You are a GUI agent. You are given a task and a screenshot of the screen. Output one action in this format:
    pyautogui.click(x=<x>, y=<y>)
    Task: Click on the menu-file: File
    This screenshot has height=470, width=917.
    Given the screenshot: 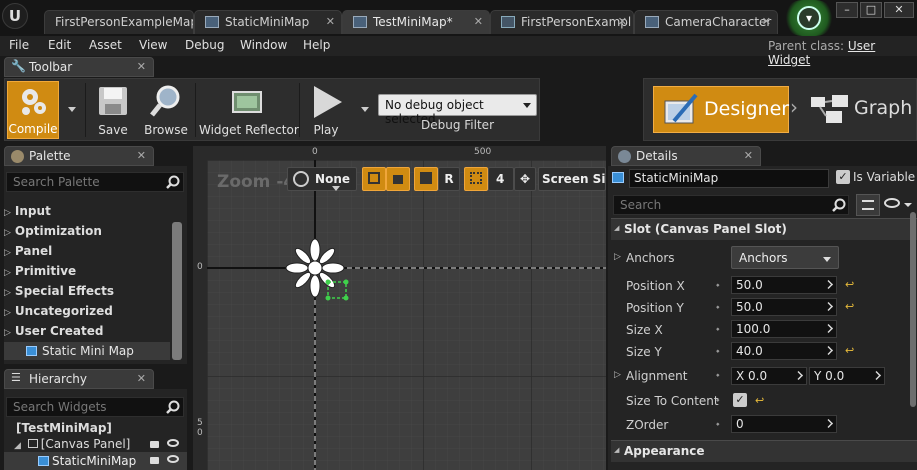 What is the action you would take?
    pyautogui.click(x=19, y=45)
    